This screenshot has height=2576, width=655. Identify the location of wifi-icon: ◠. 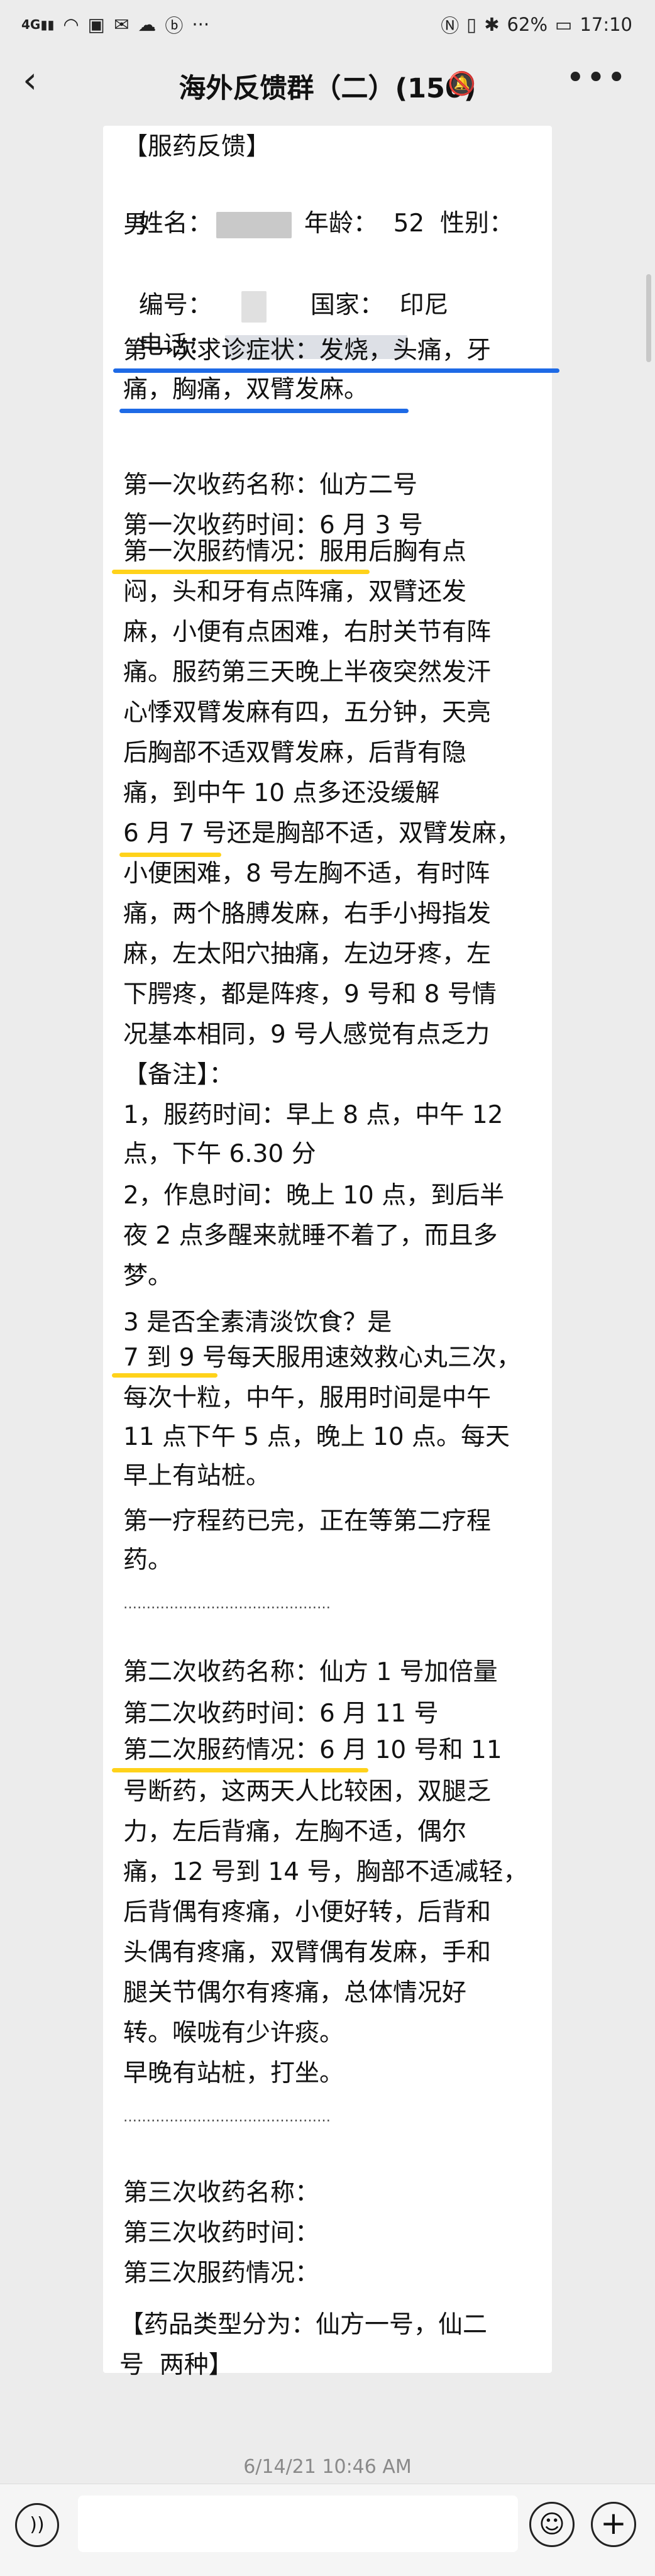
(71, 24).